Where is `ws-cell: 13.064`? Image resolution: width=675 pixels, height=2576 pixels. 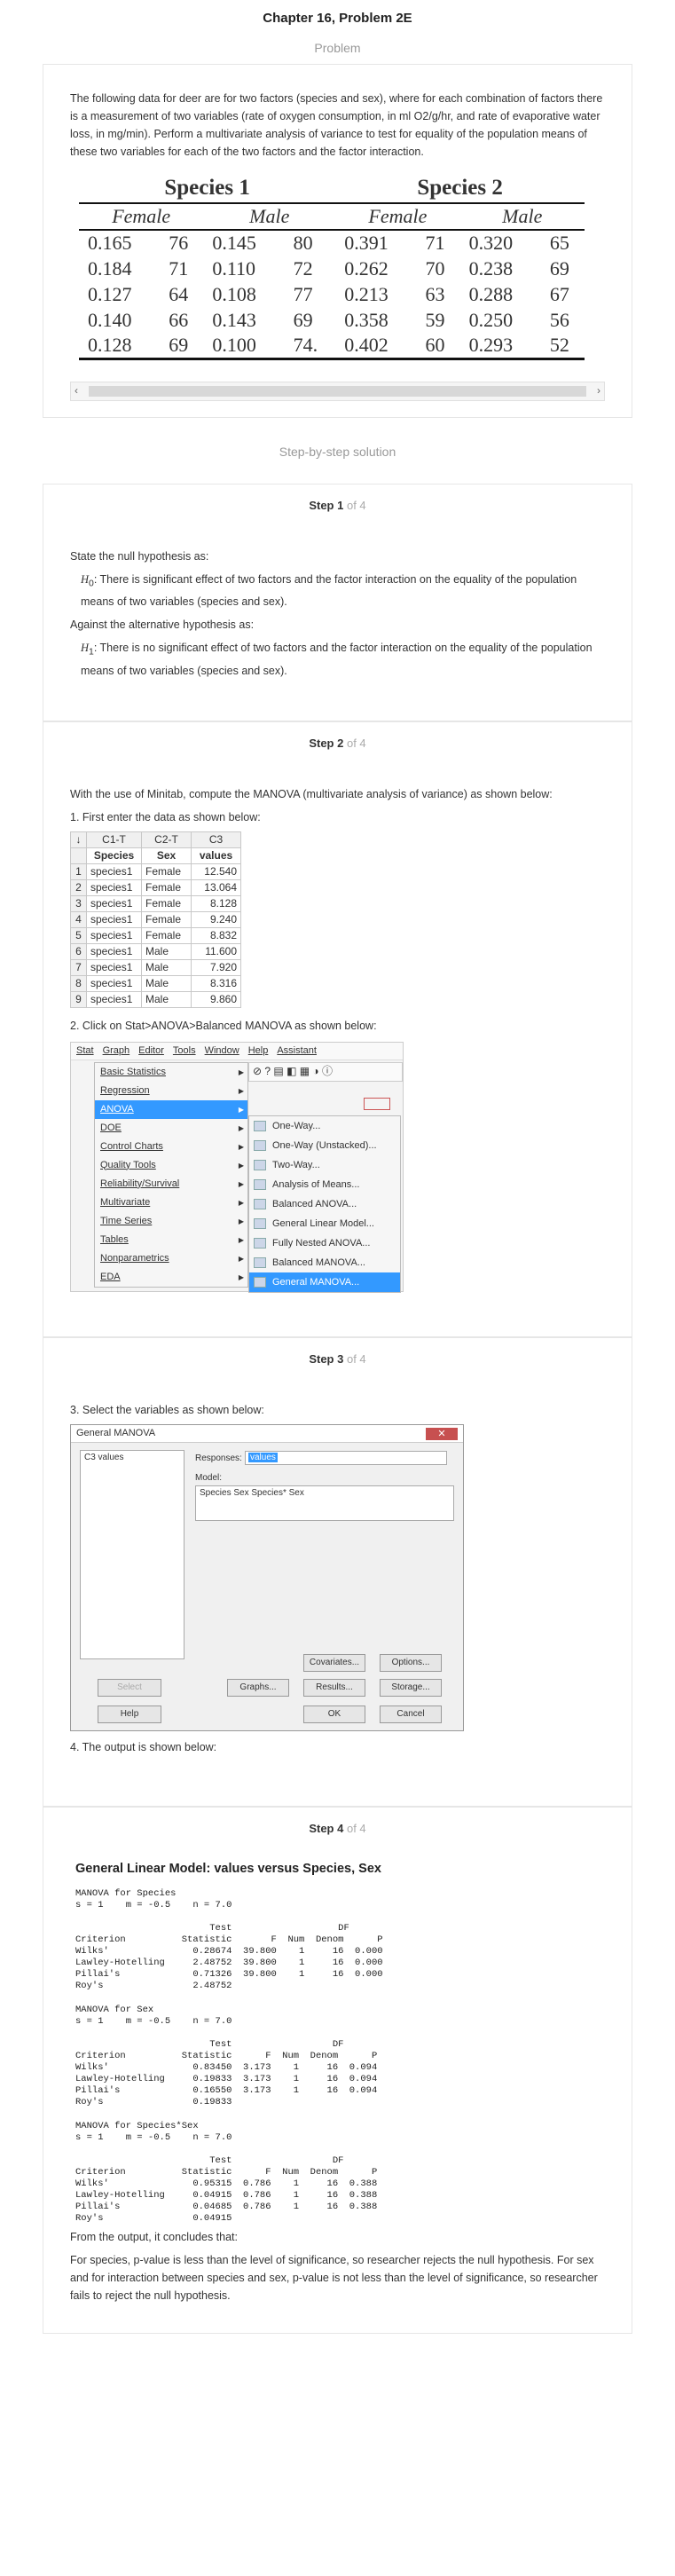
ws-cell: 13.064 is located at coordinates (216, 887).